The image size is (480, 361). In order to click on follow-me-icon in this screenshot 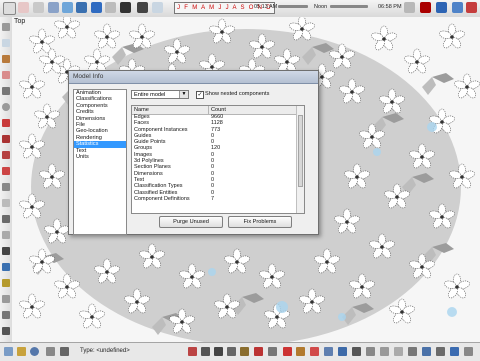, I will do `click(244, 351)`.